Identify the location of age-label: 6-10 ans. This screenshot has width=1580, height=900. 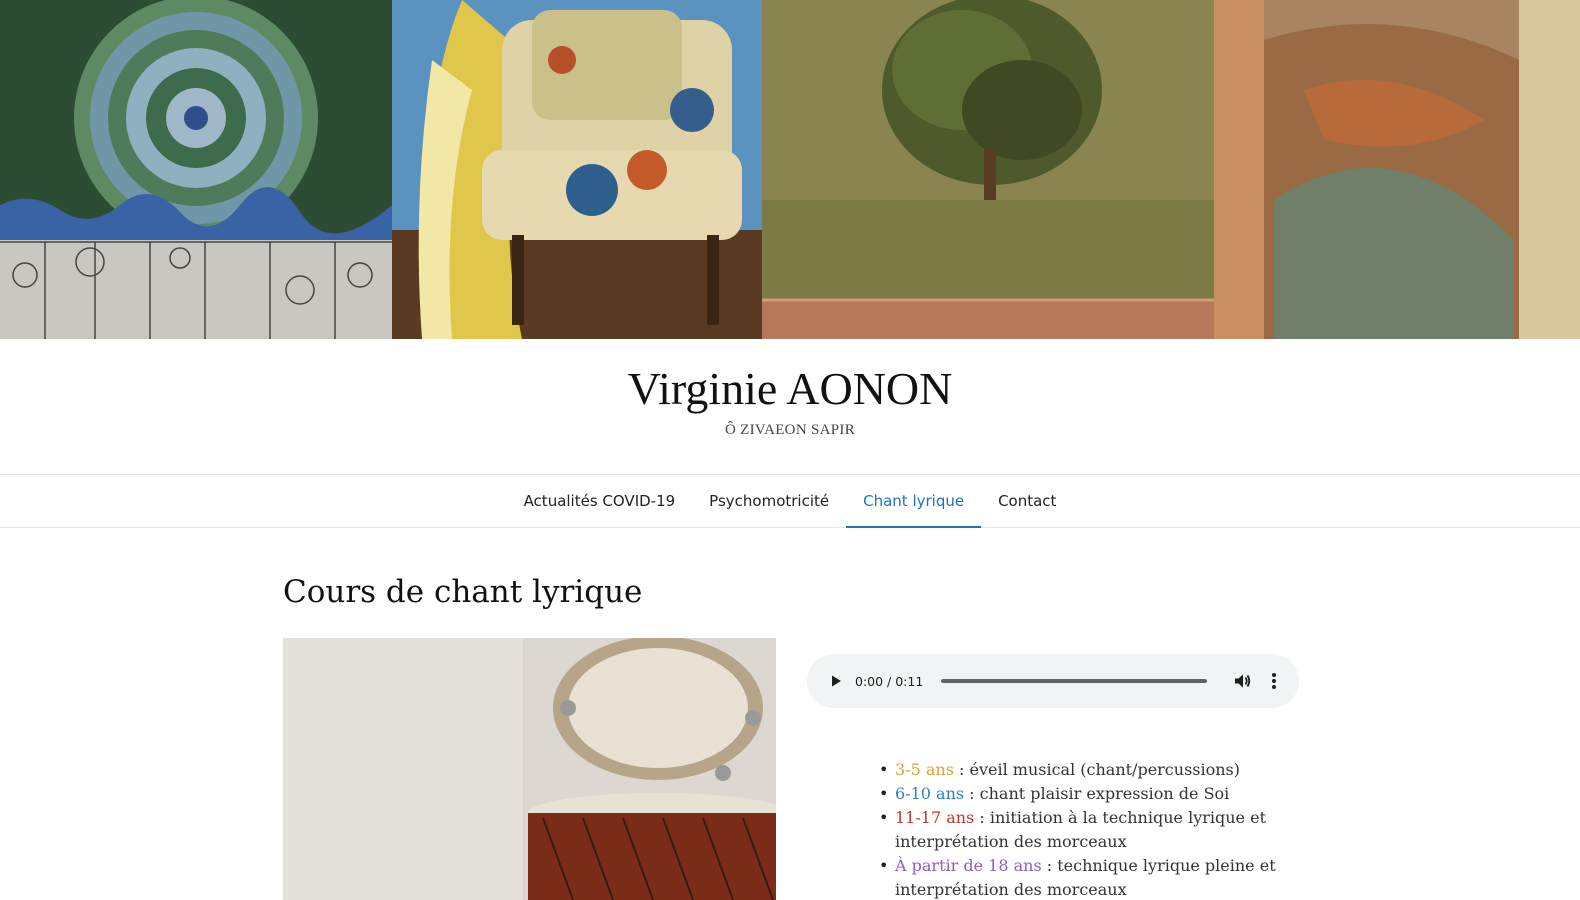
(930, 793).